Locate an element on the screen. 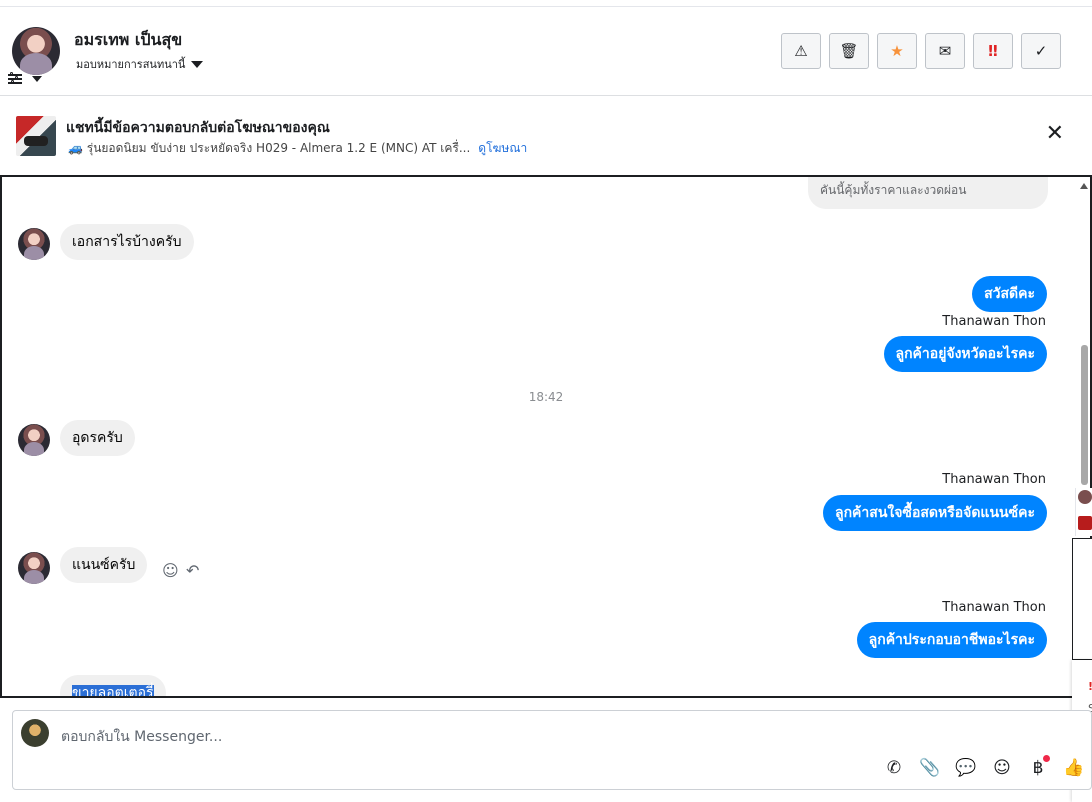 The image size is (1092, 802). incoming-message: ขายลอตเตอรี่ is located at coordinates (113, 685).